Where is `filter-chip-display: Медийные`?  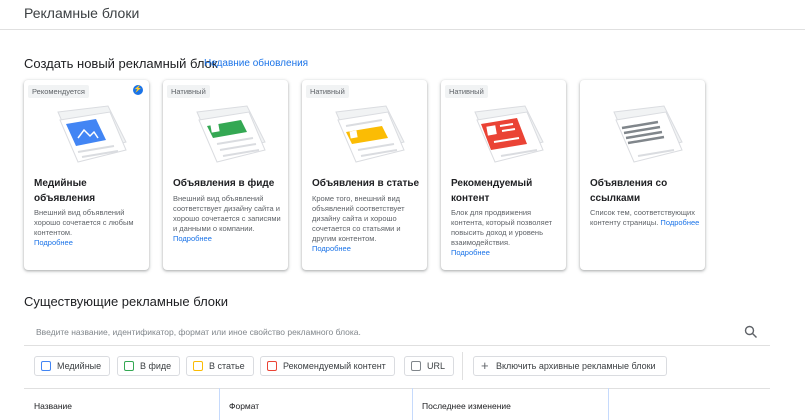 filter-chip-display: Медийные is located at coordinates (72, 366).